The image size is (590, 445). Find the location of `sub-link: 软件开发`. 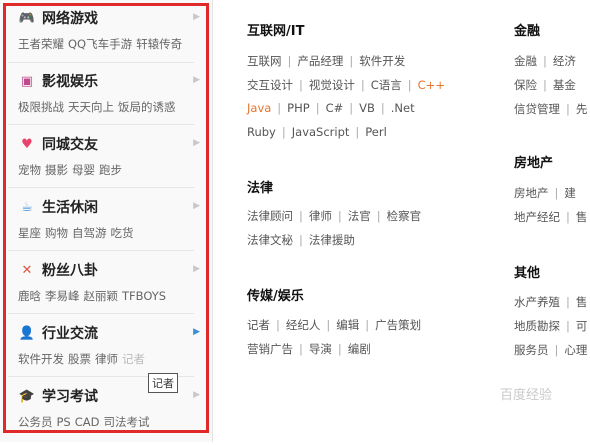

sub-link: 软件开发 is located at coordinates (41, 359).